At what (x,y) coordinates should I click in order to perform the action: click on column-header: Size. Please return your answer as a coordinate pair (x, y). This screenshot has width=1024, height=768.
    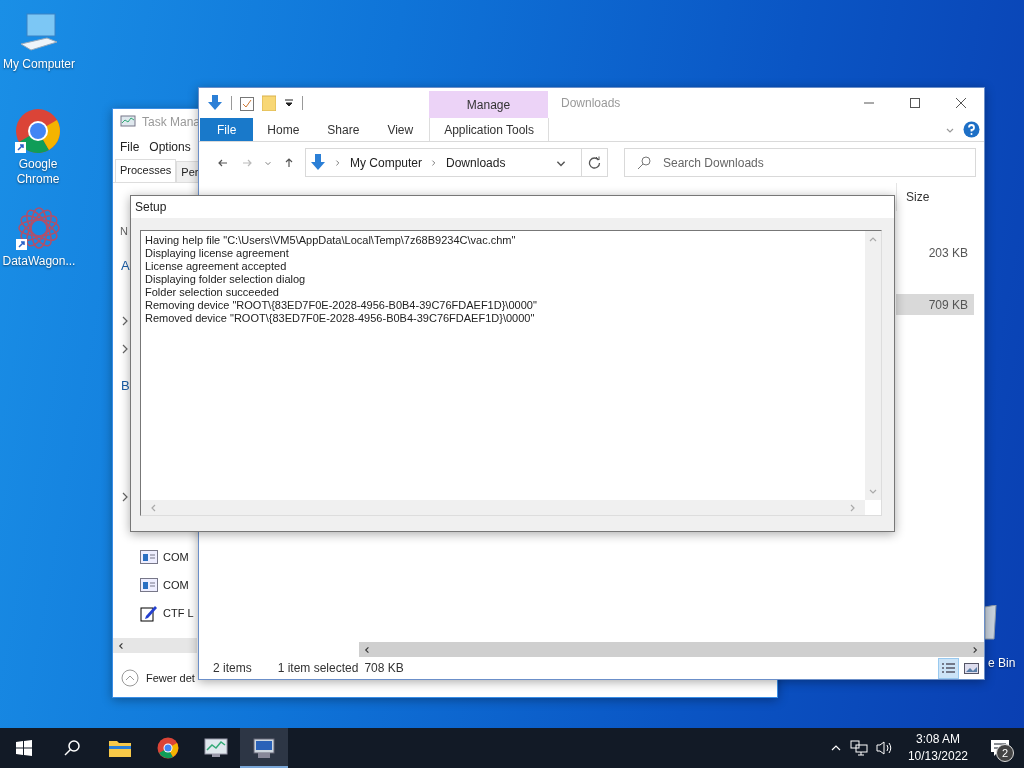
    Looking at the image, I should click on (918, 197).